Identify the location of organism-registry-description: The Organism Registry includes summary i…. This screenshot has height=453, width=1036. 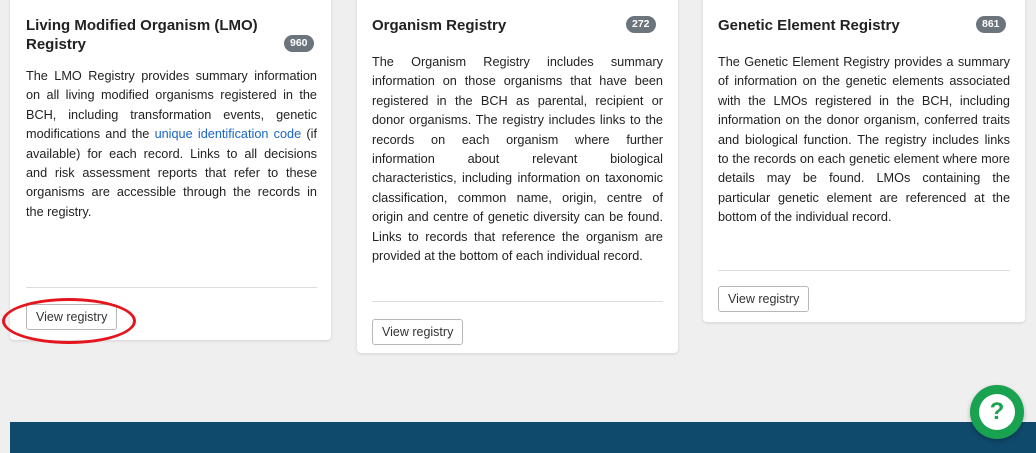
(517, 159).